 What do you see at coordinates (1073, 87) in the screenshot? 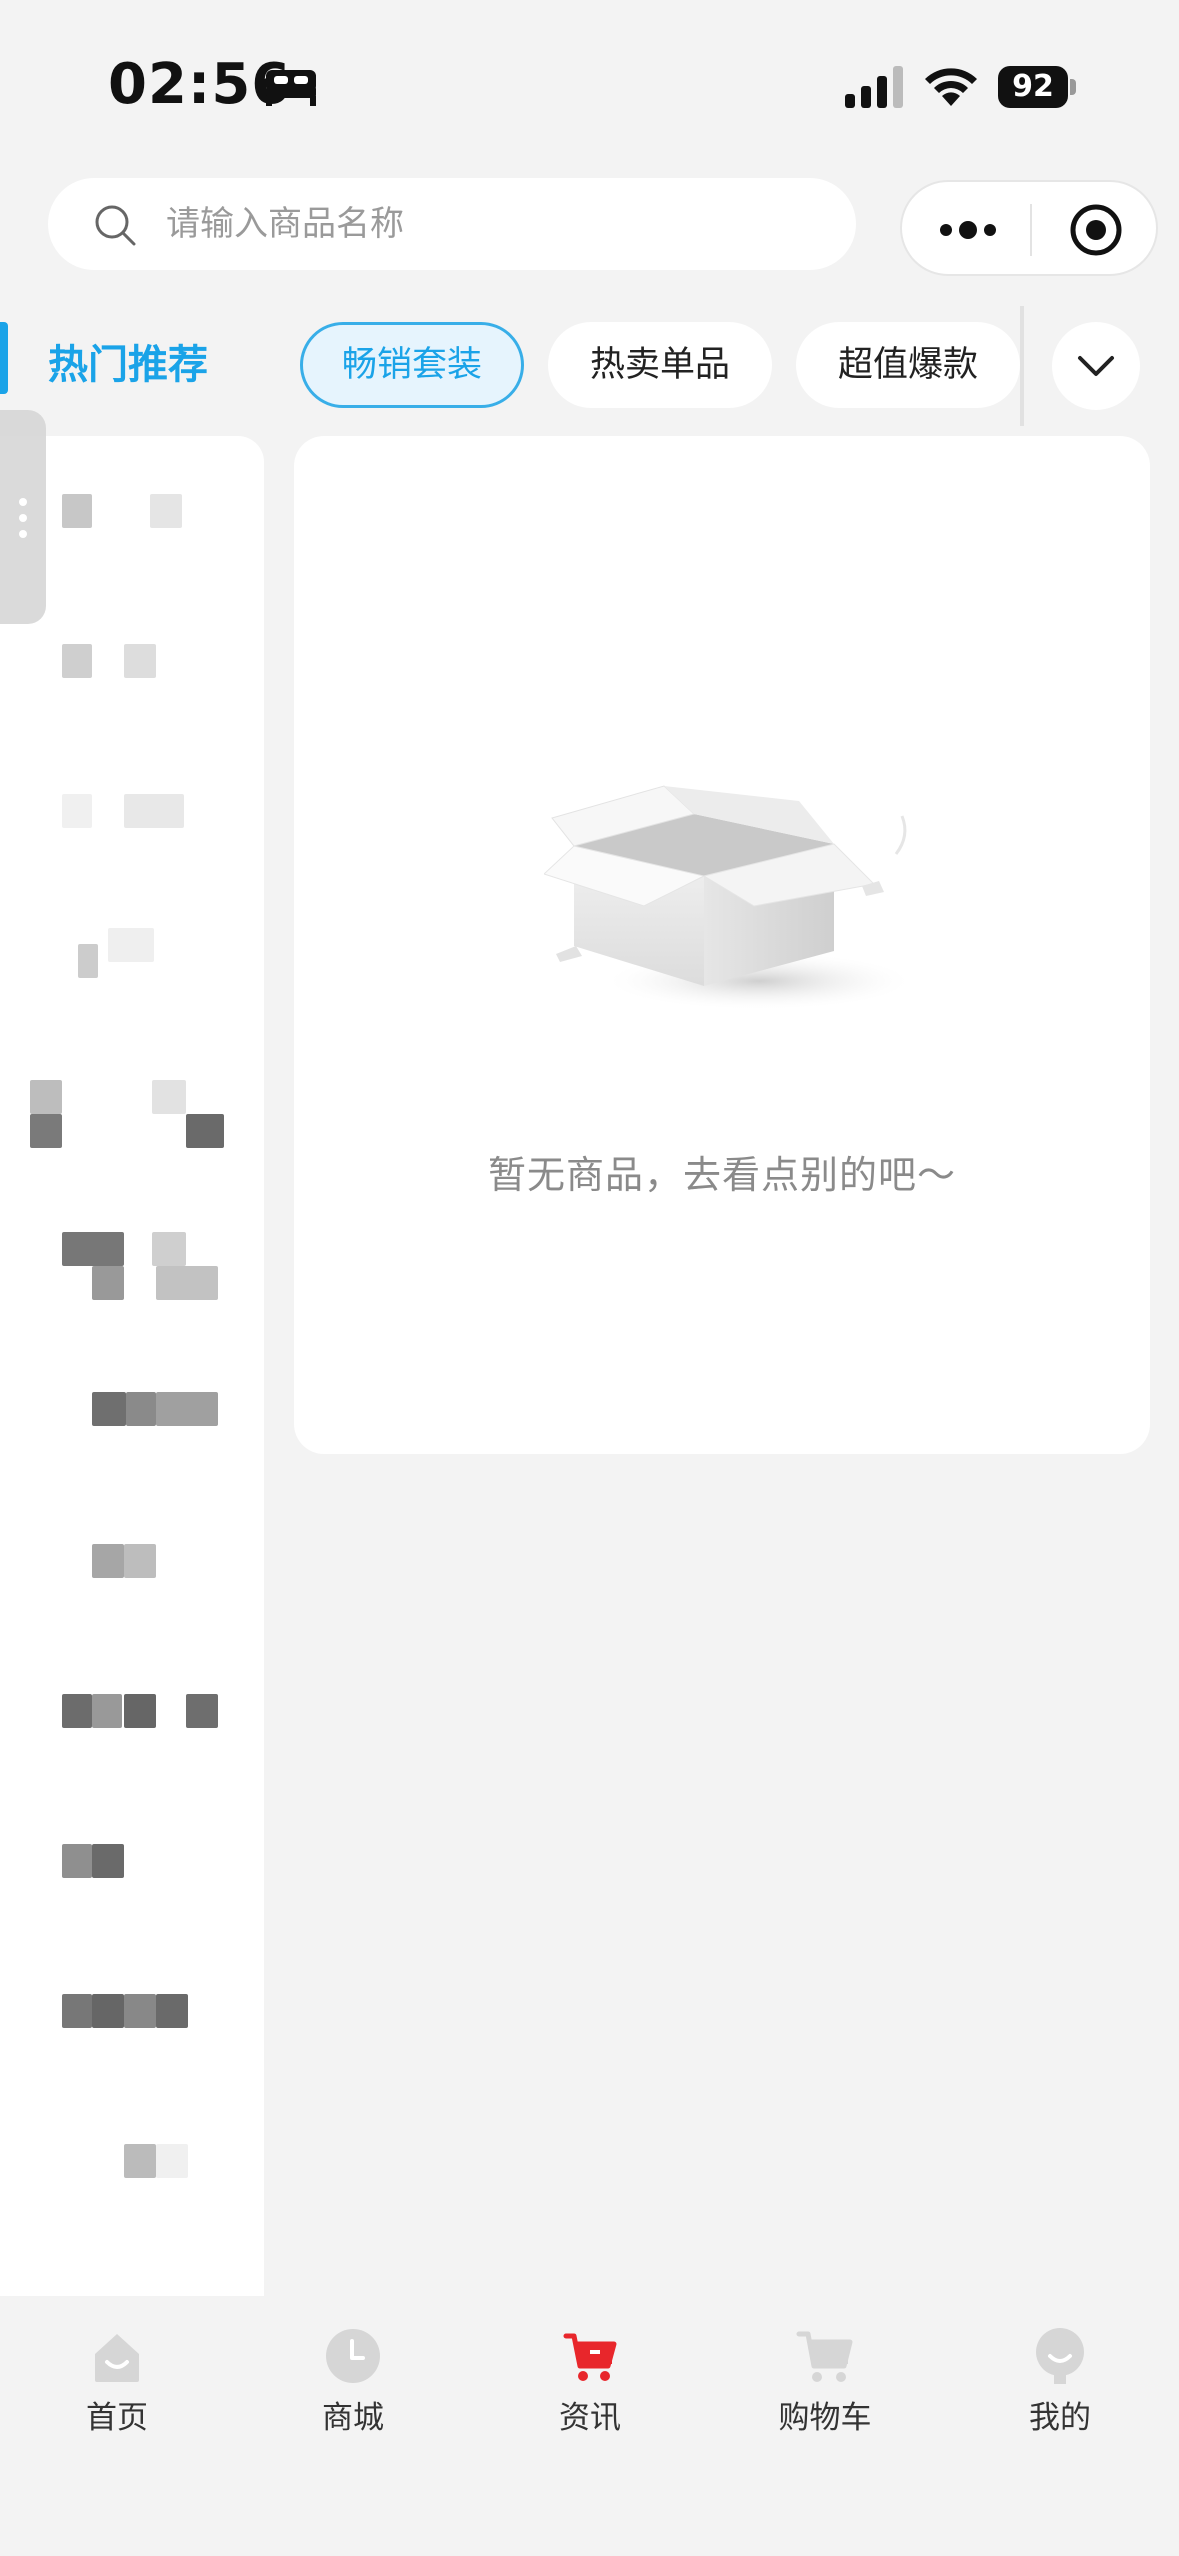
I see `battery-tip` at bounding box center [1073, 87].